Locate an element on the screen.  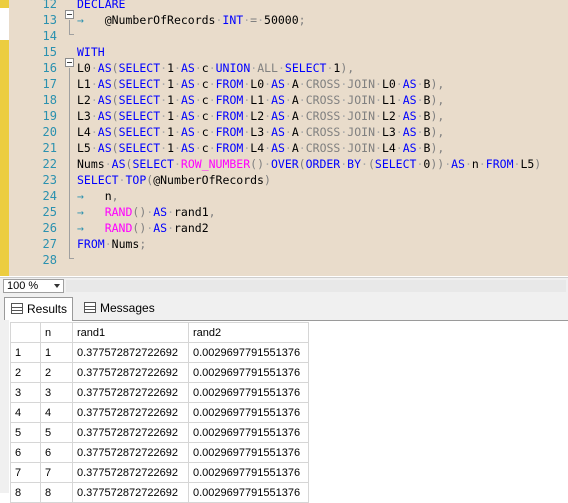
code-line: SELECT·TOP(@NumberOfRecords) is located at coordinates (174, 180).